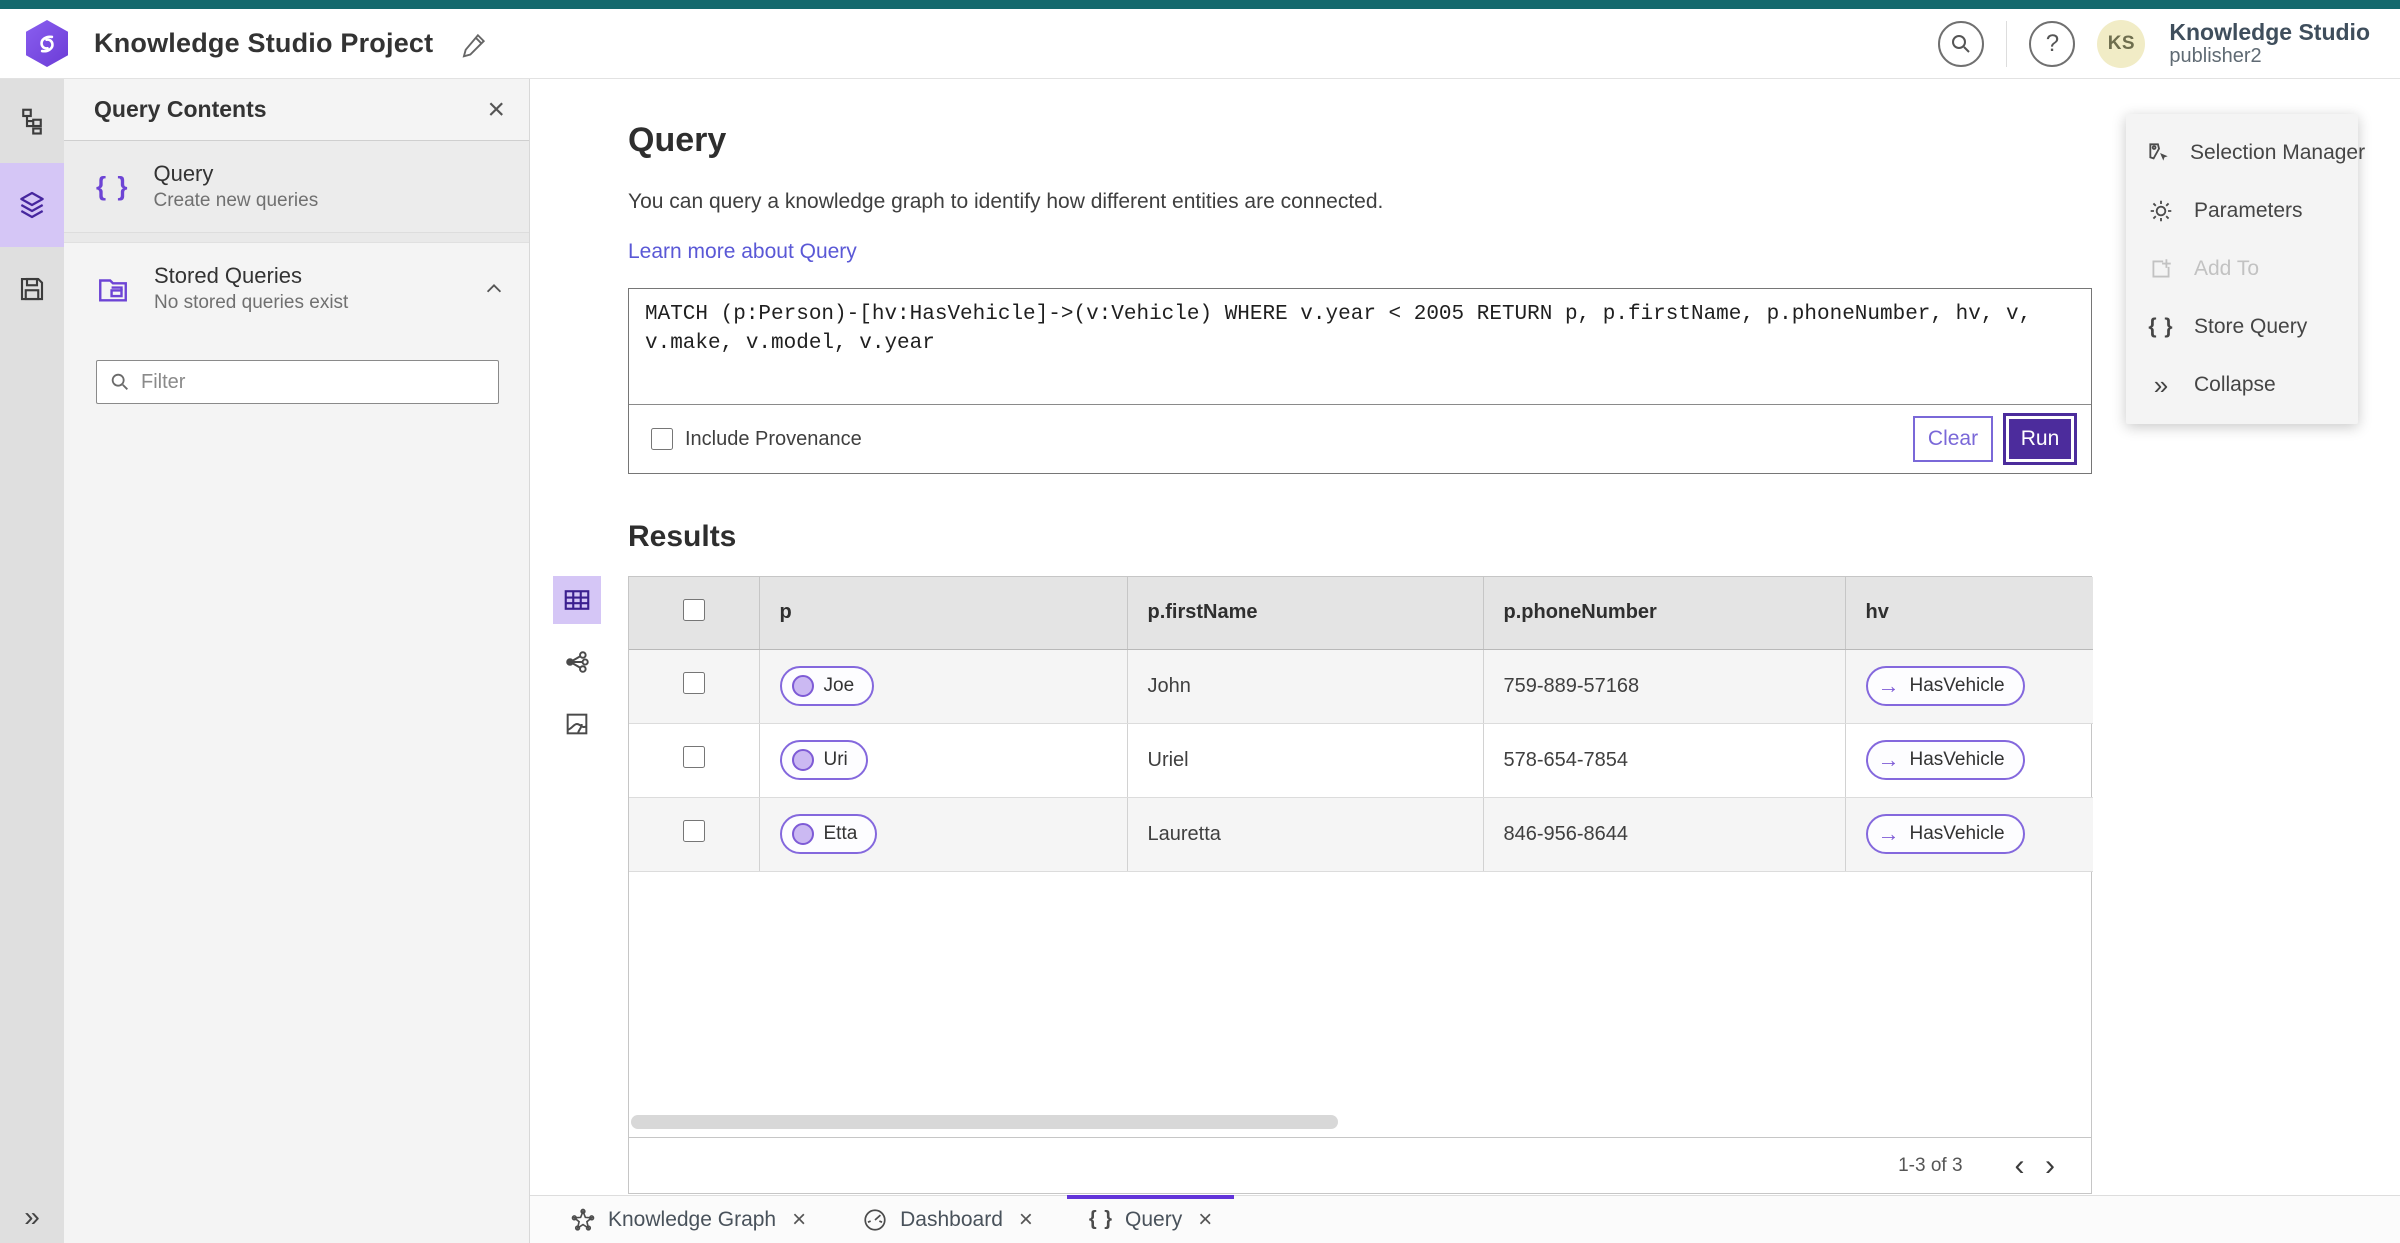 Image resolution: width=2400 pixels, height=1243 pixels. What do you see at coordinates (32, 121) in the screenshot?
I see `rail-item-hierarchy` at bounding box center [32, 121].